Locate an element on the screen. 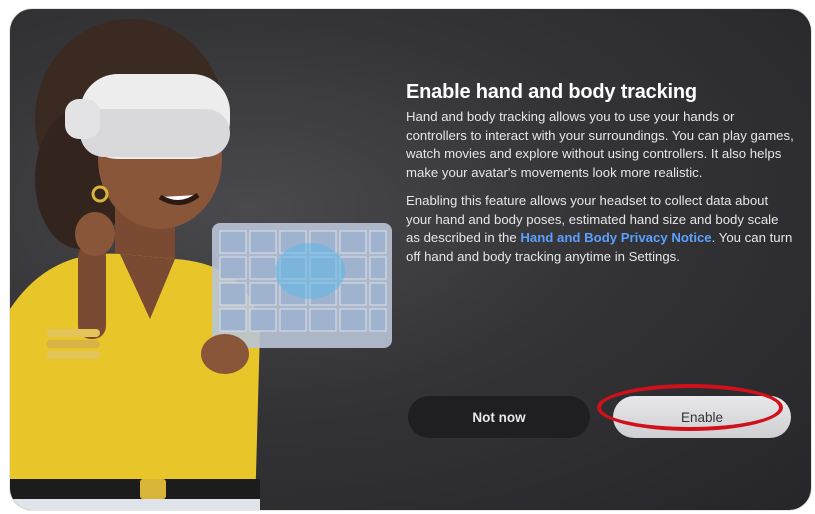 This screenshot has height=514, width=815. not-now-button: Not now is located at coordinates (499, 417).